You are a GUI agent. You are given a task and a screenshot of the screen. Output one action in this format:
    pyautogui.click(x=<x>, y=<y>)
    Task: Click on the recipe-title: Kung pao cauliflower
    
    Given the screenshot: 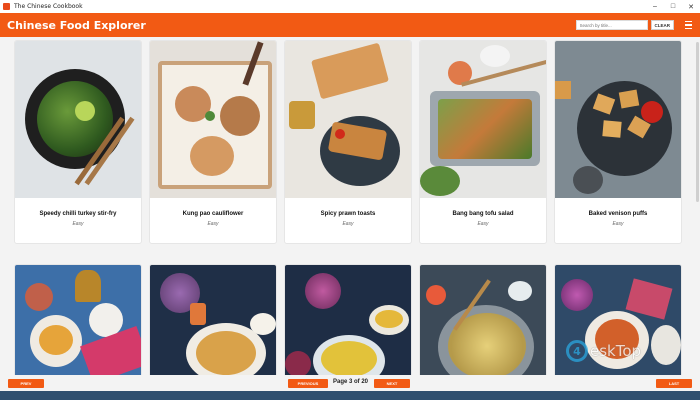 What is the action you would take?
    pyautogui.click(x=213, y=214)
    